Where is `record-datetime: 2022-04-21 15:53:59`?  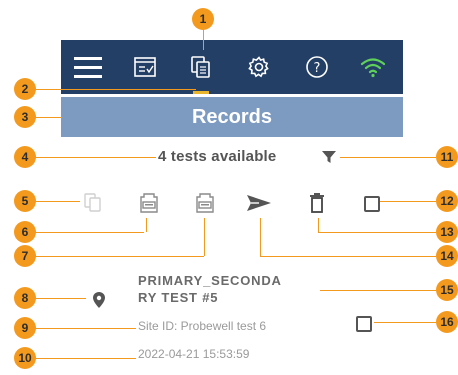 record-datetime: 2022-04-21 15:53:59 is located at coordinates (194, 354).